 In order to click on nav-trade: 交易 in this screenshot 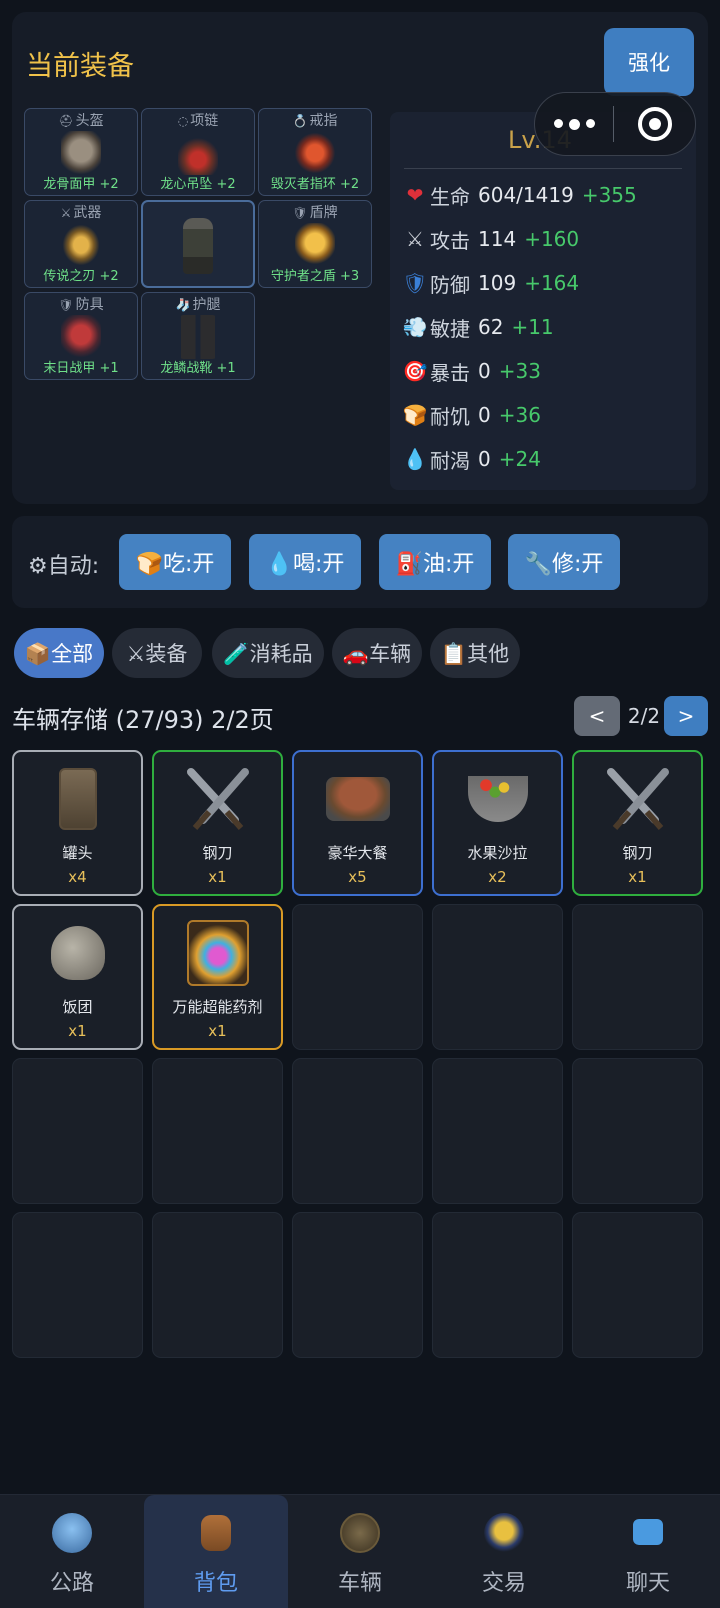, I will do `click(504, 1551)`.